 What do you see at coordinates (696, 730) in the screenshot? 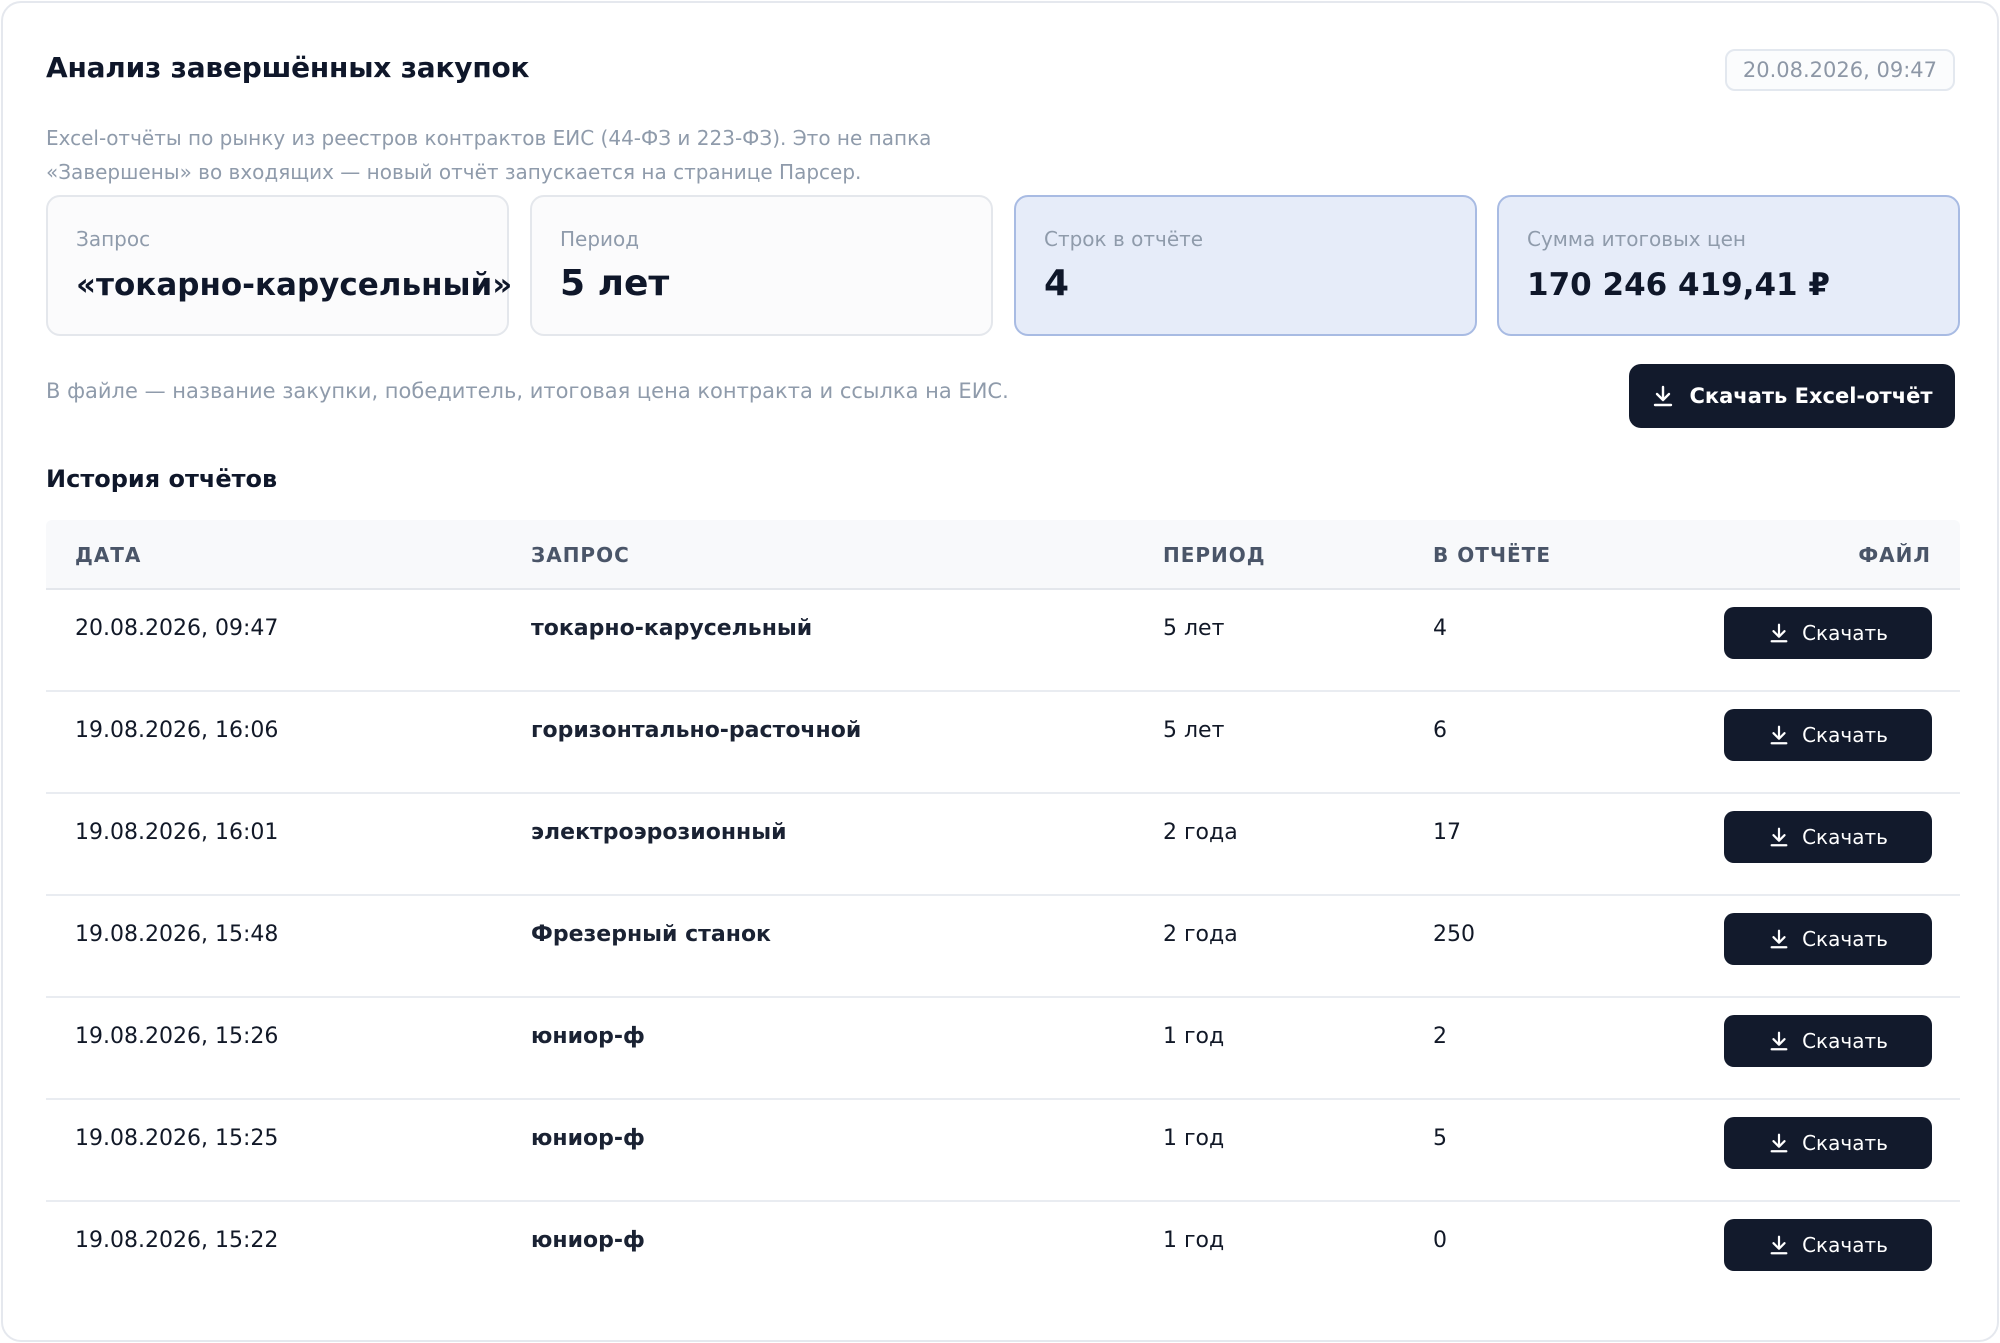
I see `cell-query: горизонтально-расточной` at bounding box center [696, 730].